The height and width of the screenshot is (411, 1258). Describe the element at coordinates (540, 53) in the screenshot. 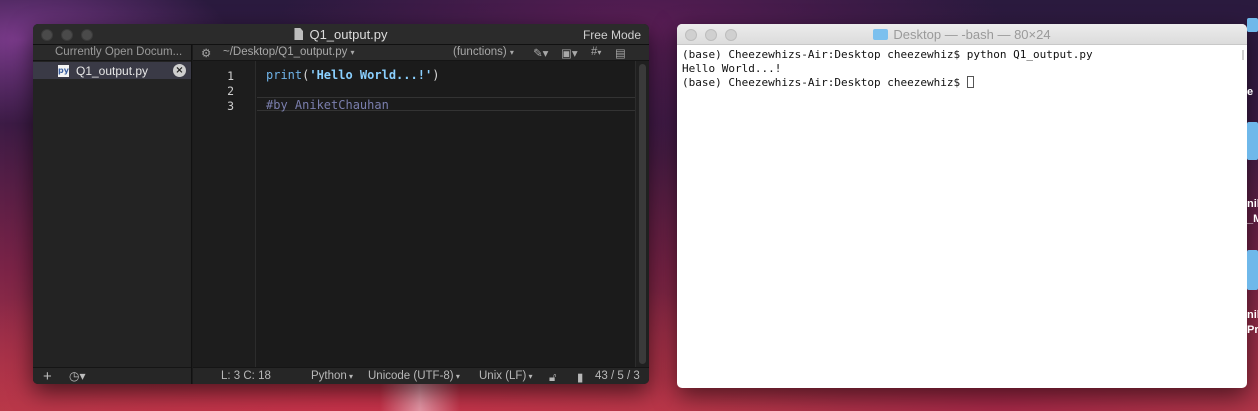

I see `bookmark-icon: ✎▾` at that location.